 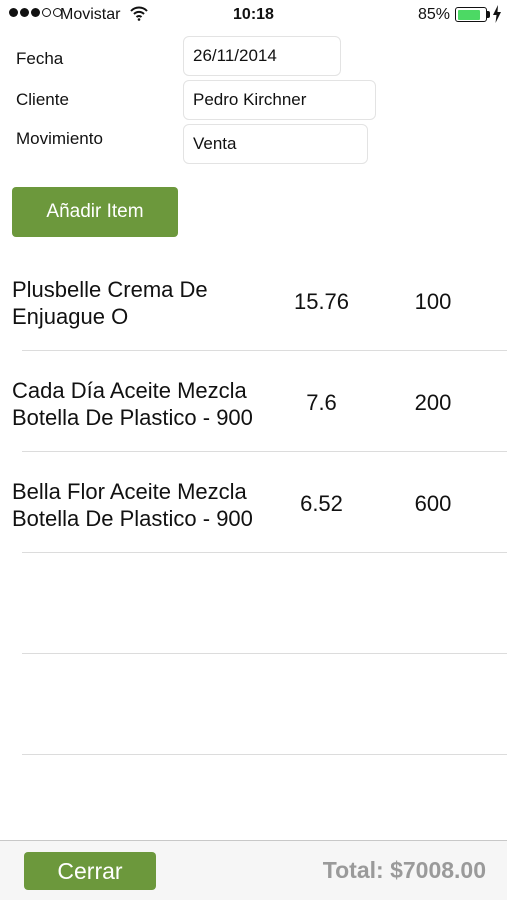 I want to click on bottom-toolbar: Cerrar Total: $7008.00, so click(x=253, y=870).